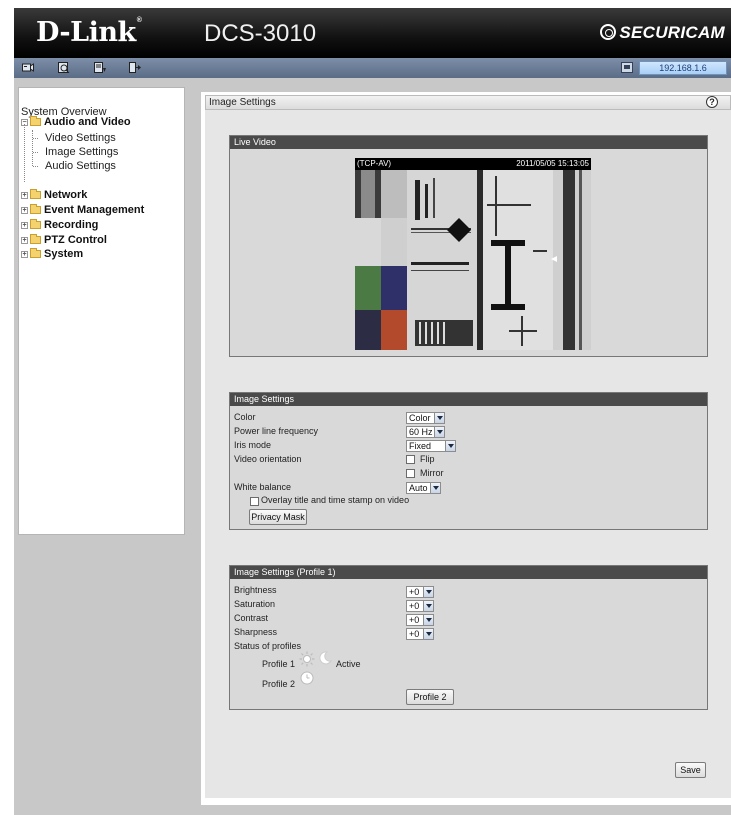  I want to click on profile1-label: Profile 1, so click(279, 664).